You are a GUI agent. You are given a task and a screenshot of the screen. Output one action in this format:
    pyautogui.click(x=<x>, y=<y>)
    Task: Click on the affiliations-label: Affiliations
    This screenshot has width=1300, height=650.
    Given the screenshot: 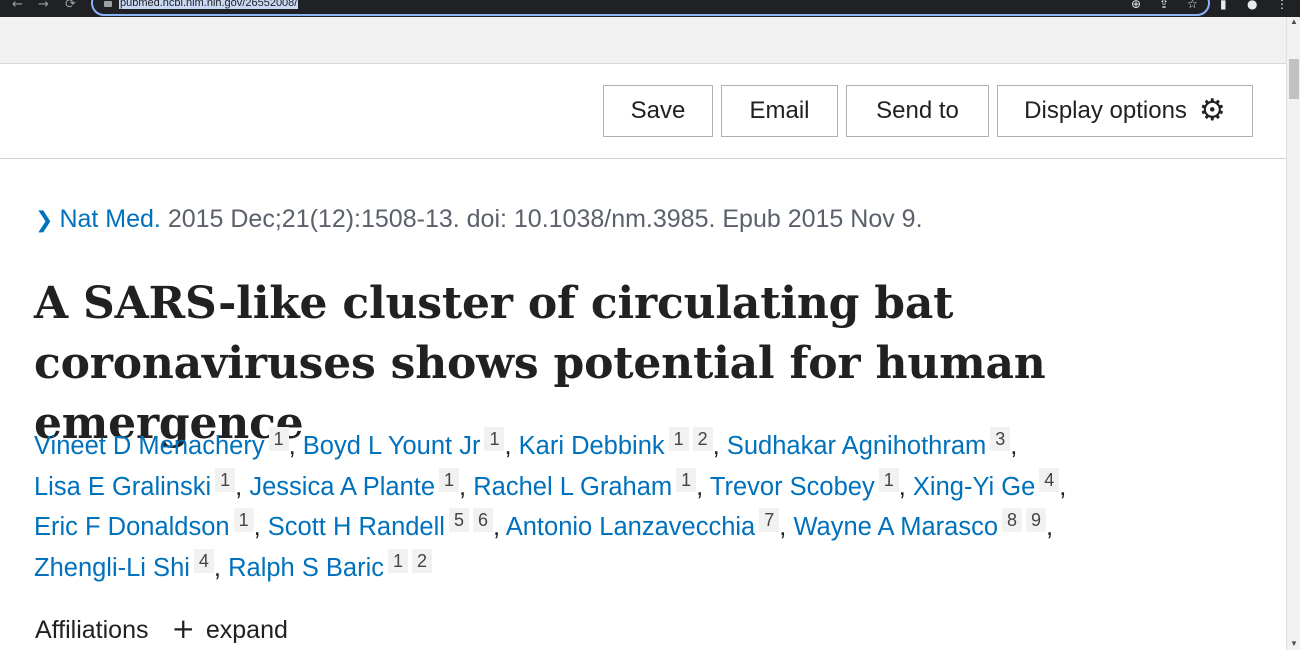 What is the action you would take?
    pyautogui.click(x=92, y=630)
    